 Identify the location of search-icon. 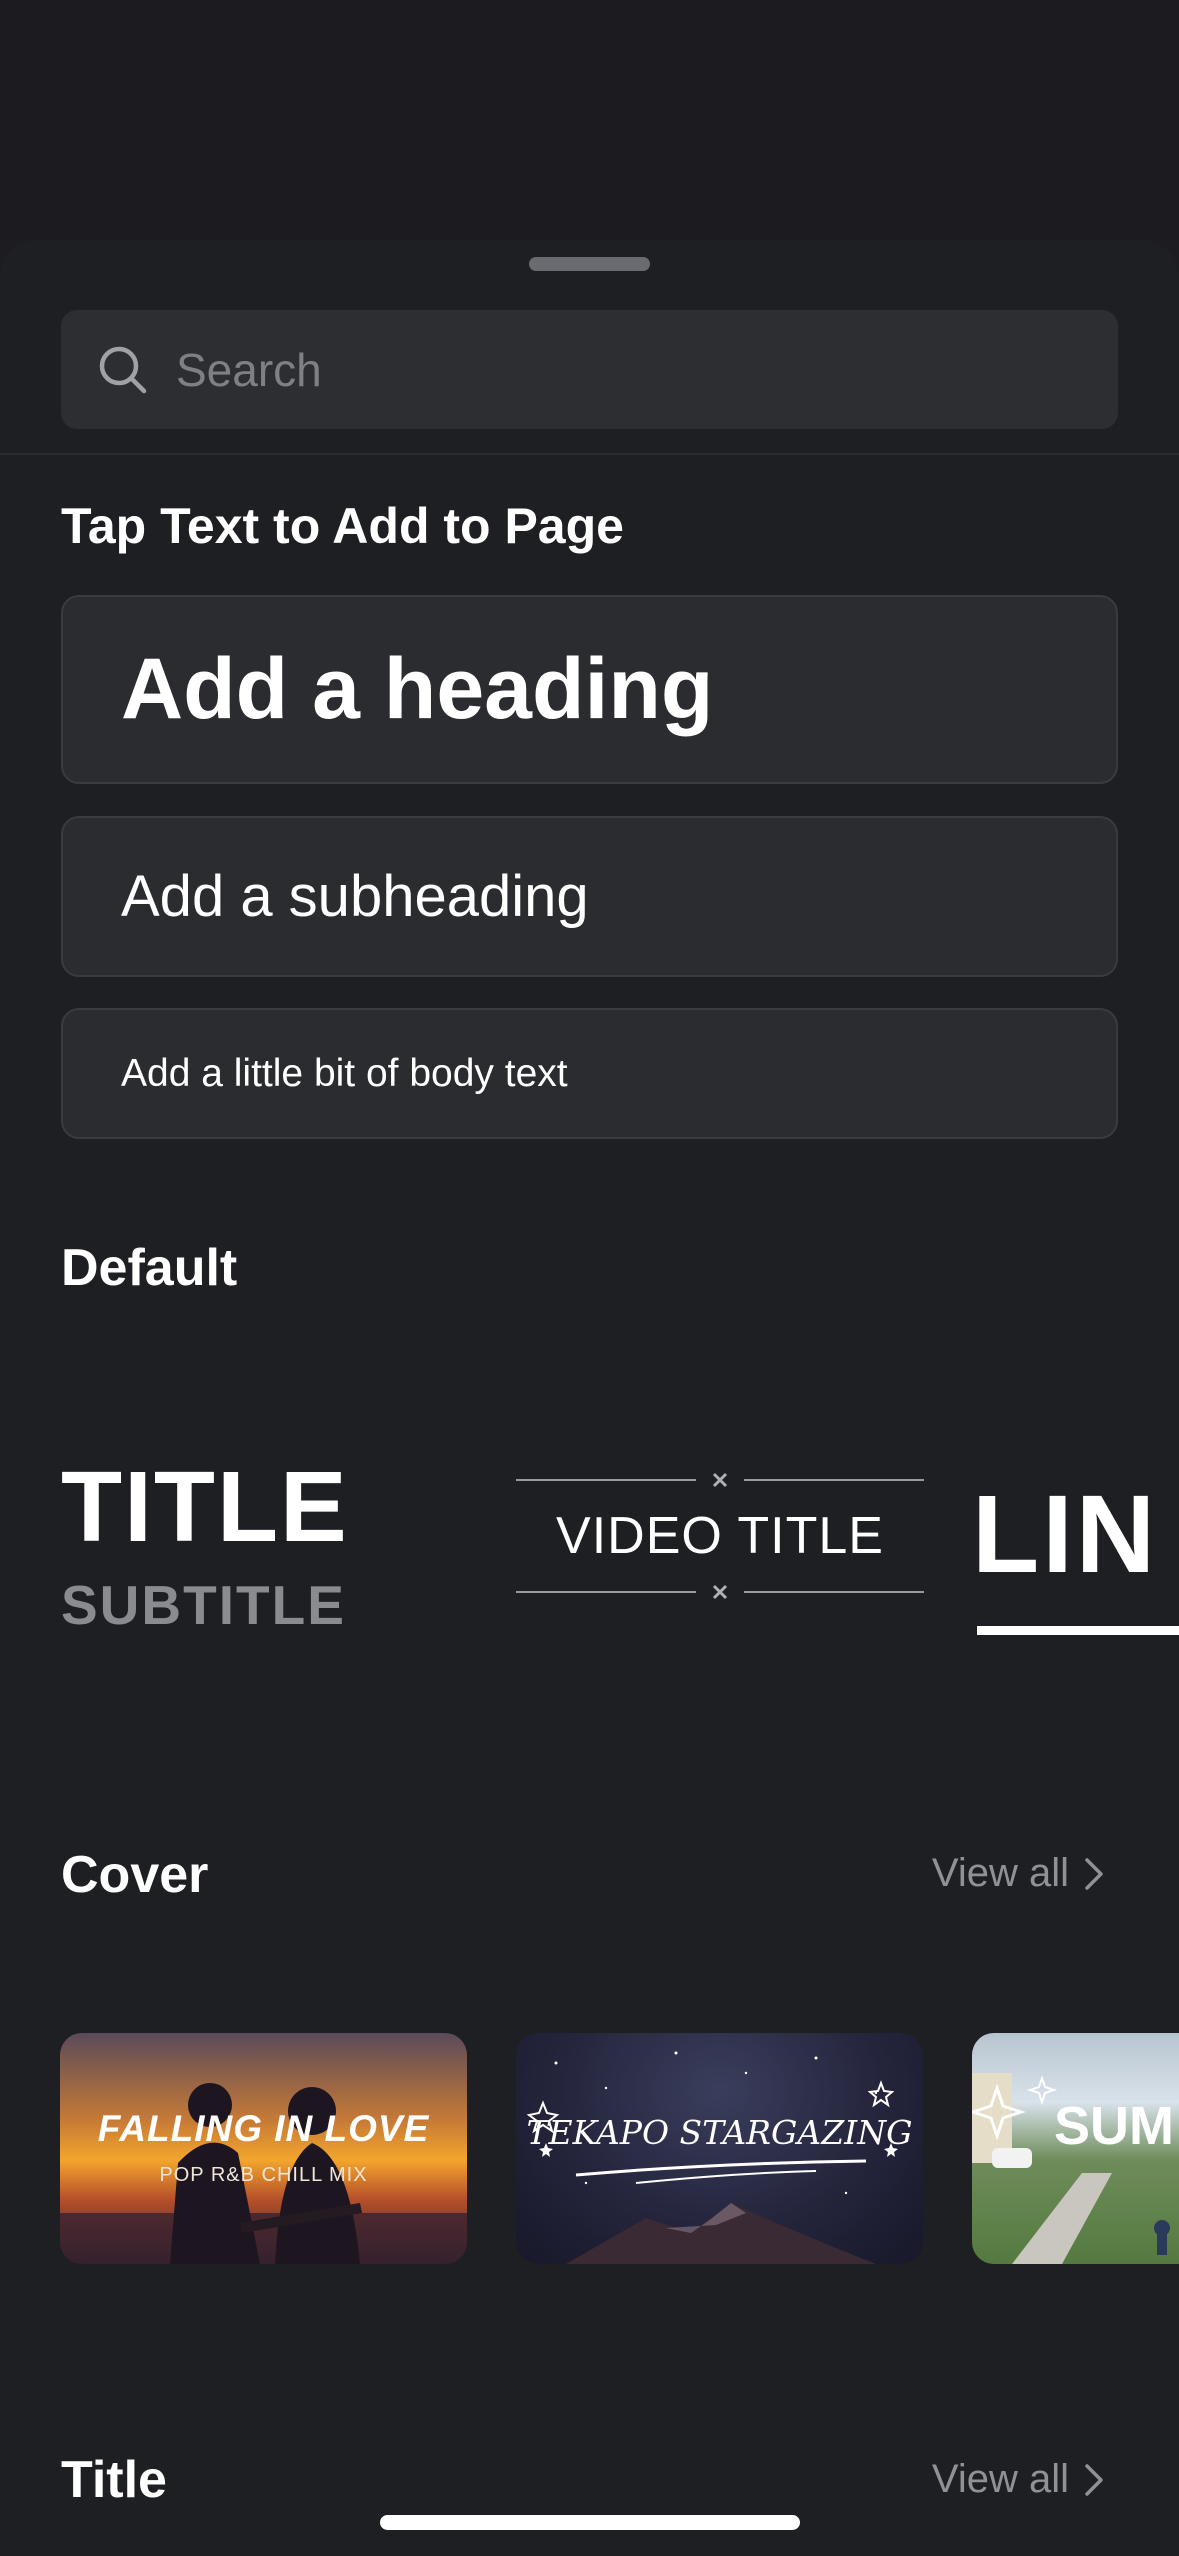
(123, 370).